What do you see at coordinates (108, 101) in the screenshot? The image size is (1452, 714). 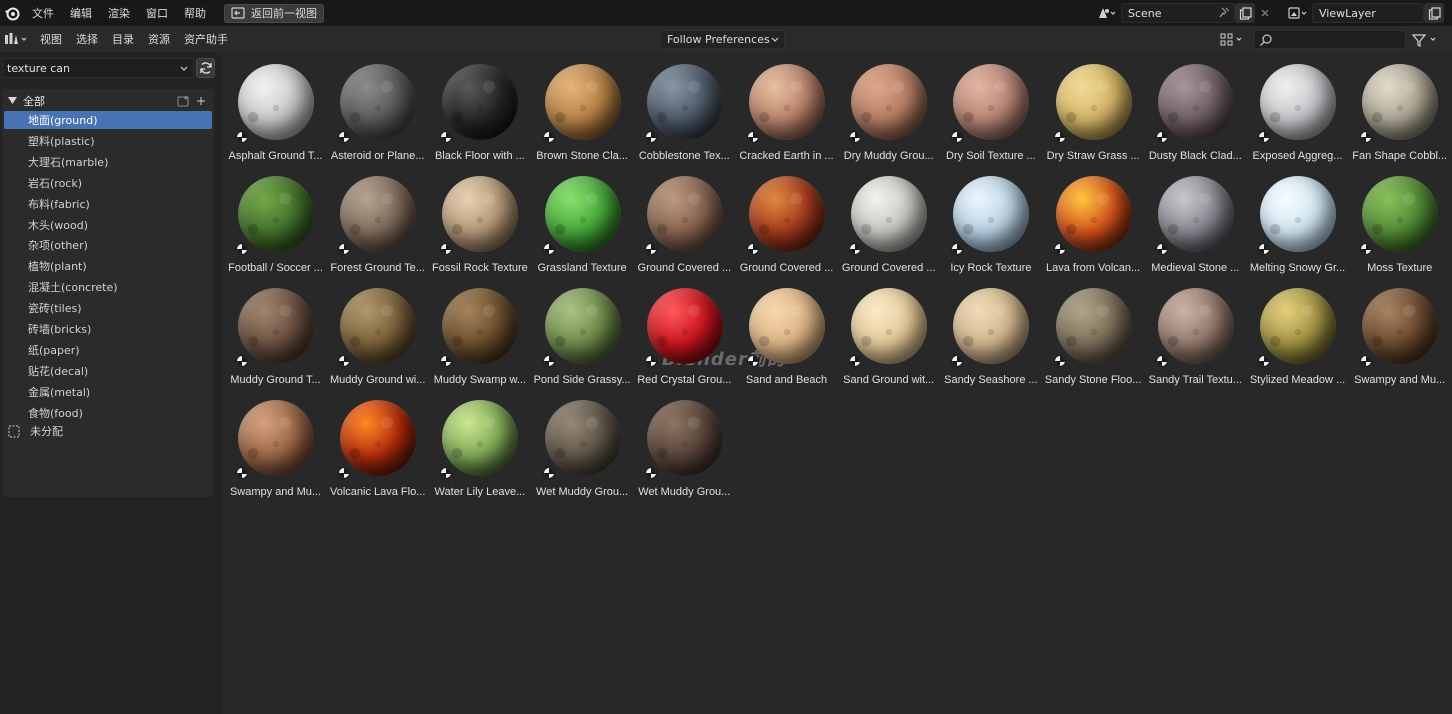 I see `catalog-root-all: 全部` at bounding box center [108, 101].